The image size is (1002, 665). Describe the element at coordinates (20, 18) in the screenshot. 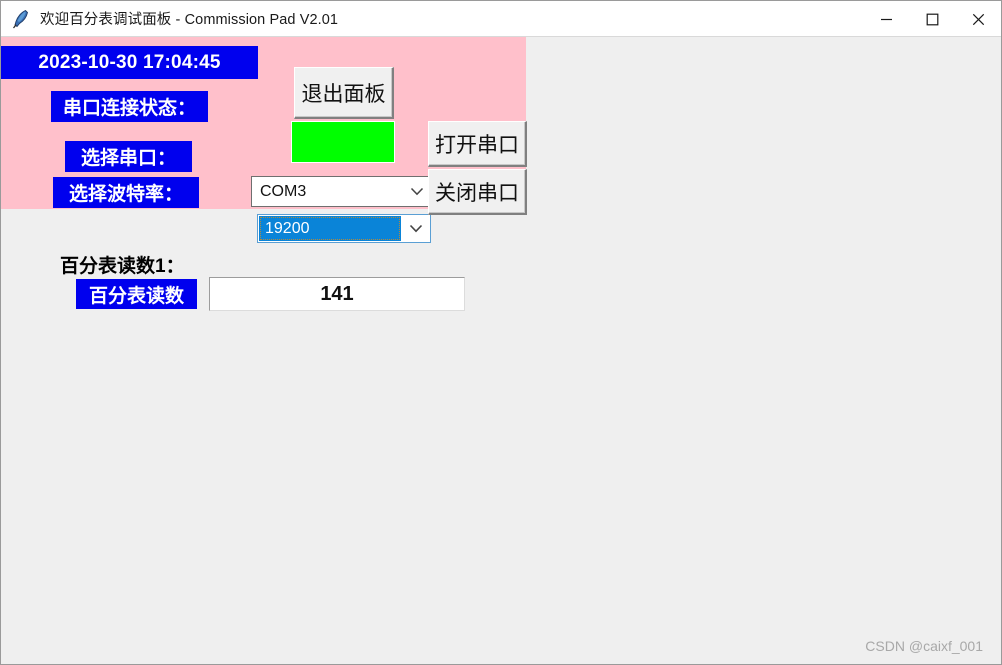

I see `feather-icon` at that location.